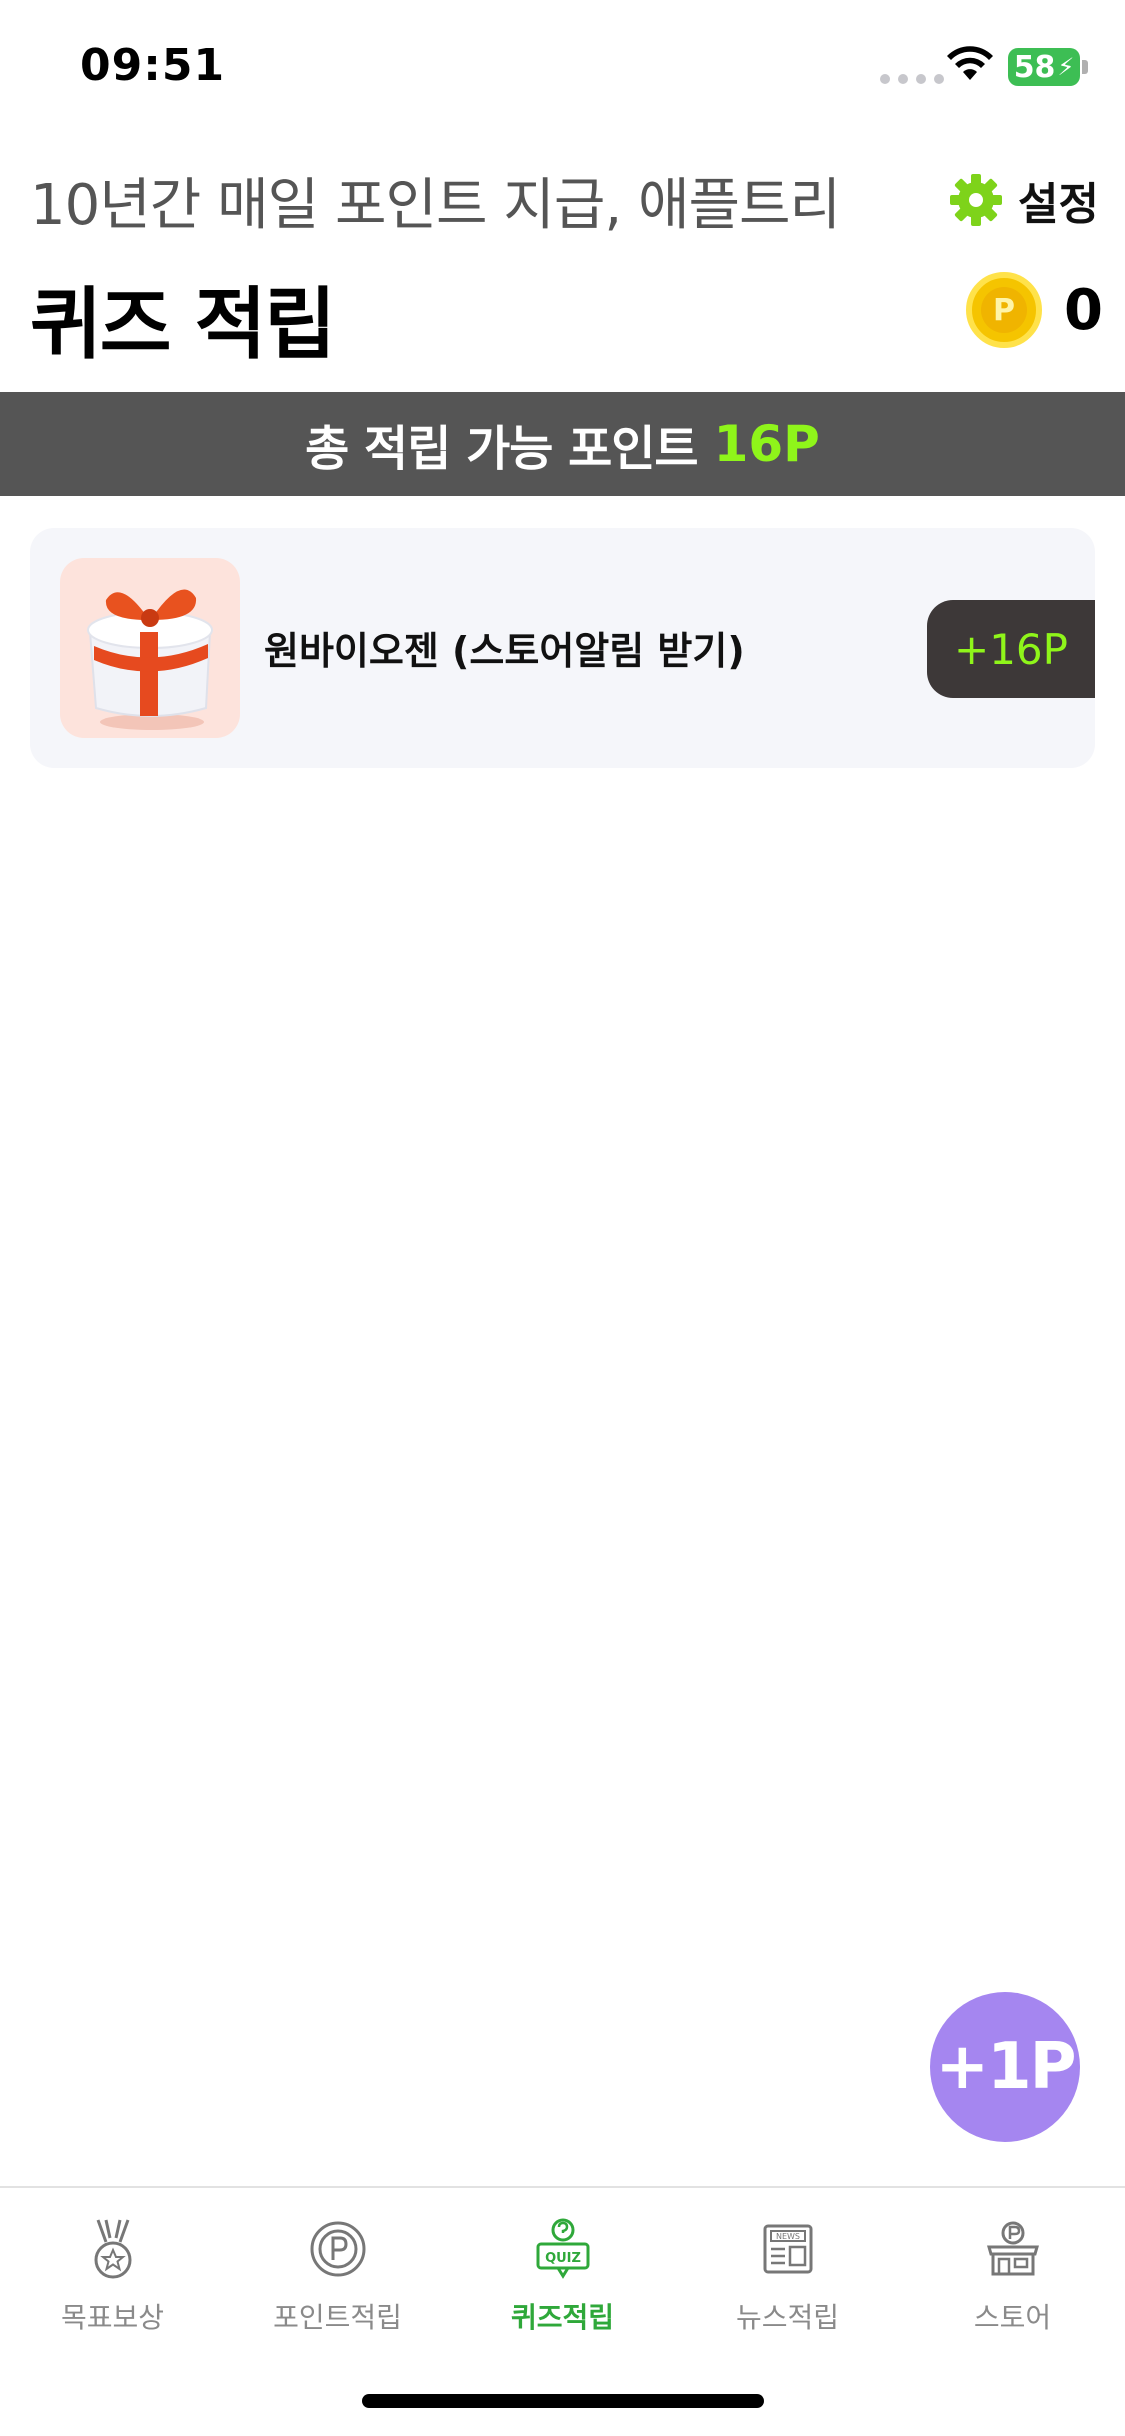  What do you see at coordinates (150, 659) in the screenshot?
I see `gift-icon` at bounding box center [150, 659].